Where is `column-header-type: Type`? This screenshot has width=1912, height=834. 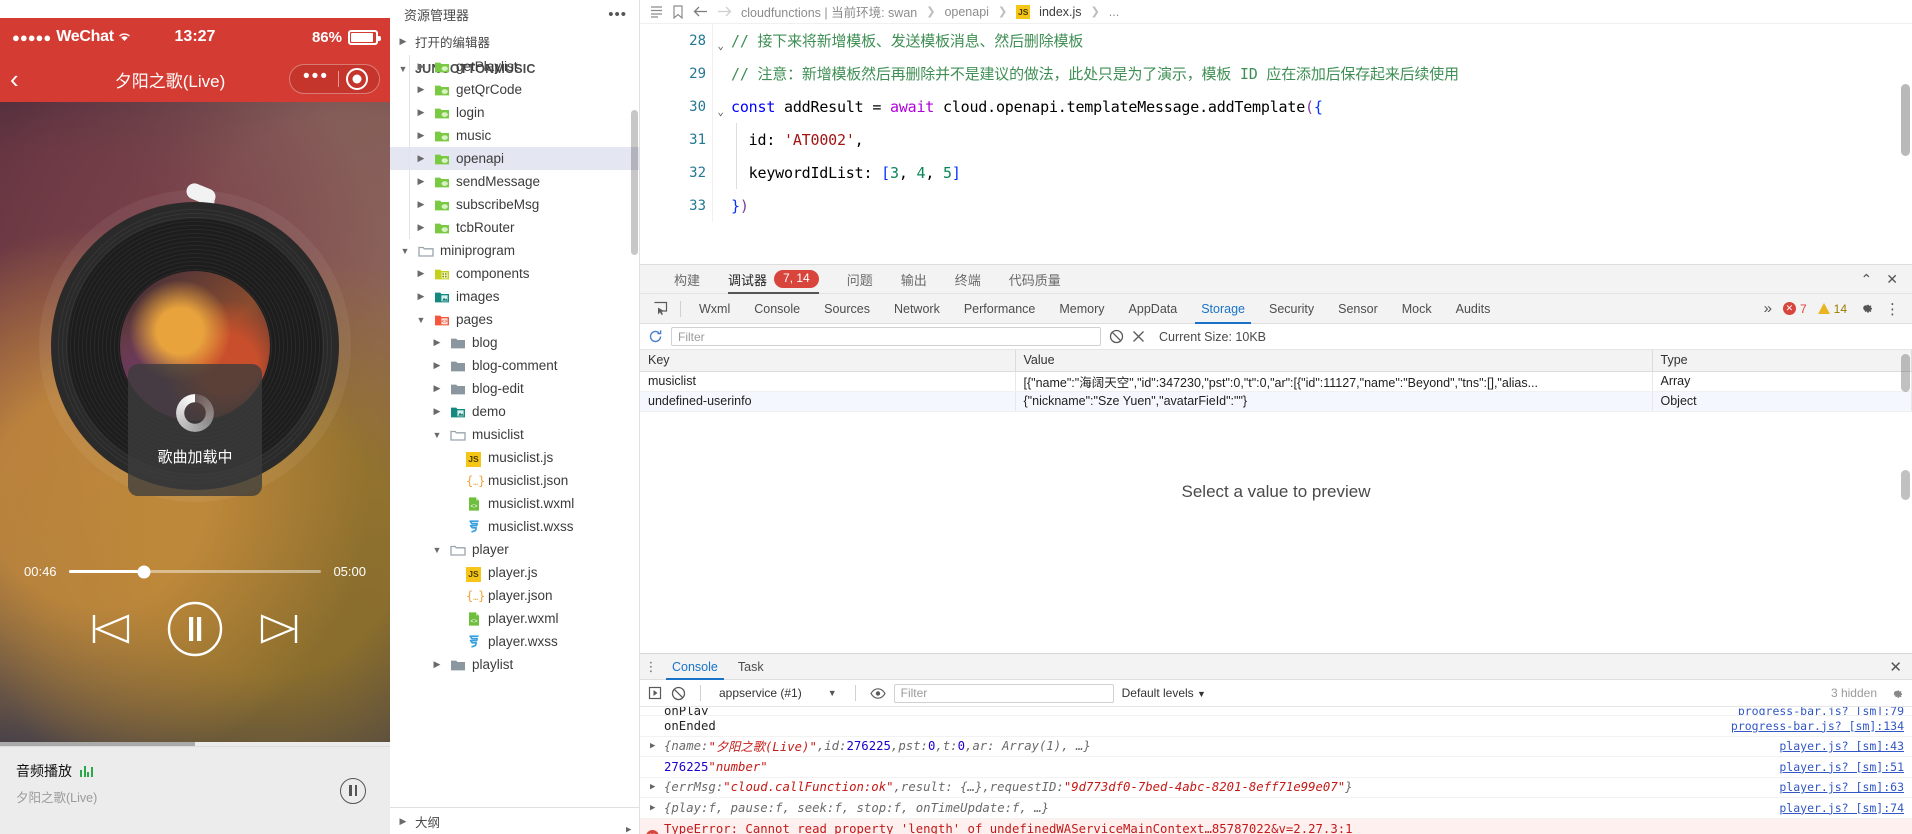
column-header-type: Type is located at coordinates (1782, 361).